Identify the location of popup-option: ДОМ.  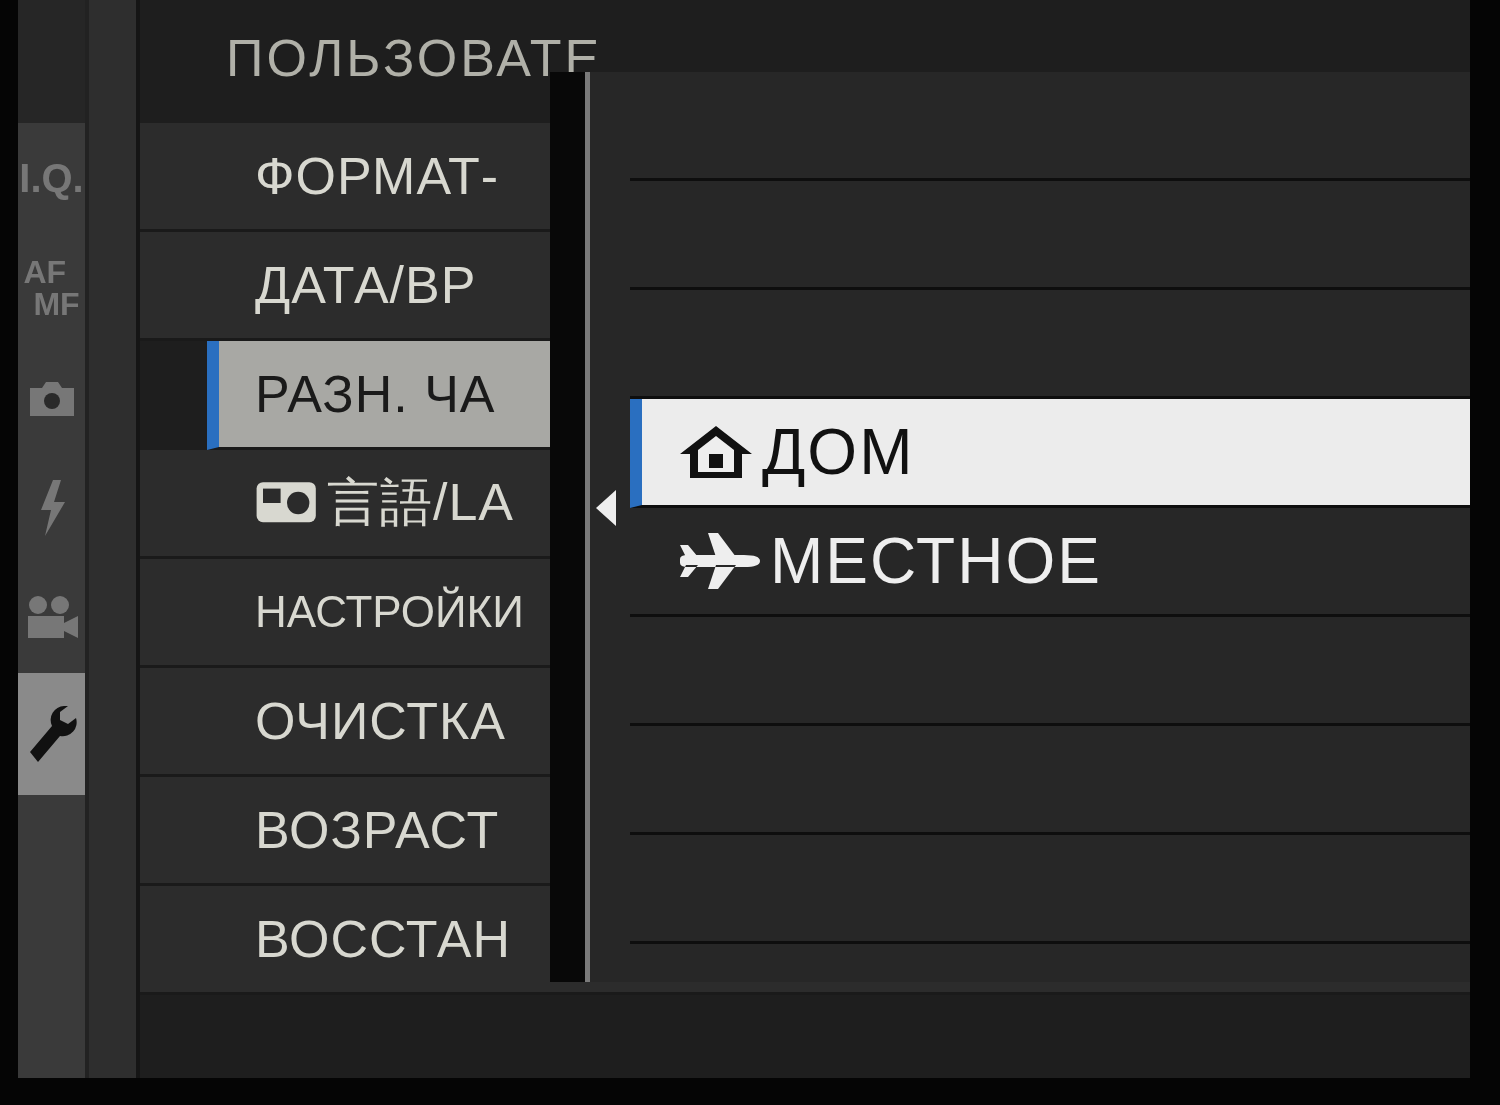
(1050, 453).